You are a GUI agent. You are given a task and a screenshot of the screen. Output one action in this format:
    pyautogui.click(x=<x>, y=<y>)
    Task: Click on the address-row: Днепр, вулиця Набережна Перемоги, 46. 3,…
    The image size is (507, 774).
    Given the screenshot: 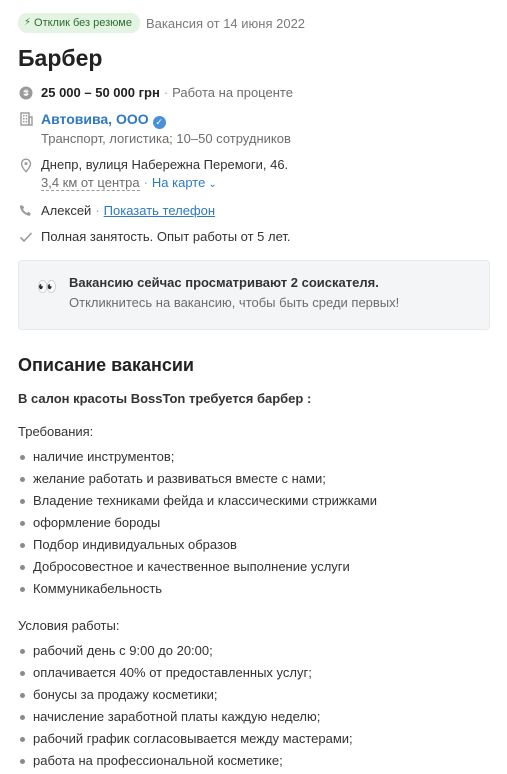 What is the action you would take?
    pyautogui.click(x=254, y=175)
    